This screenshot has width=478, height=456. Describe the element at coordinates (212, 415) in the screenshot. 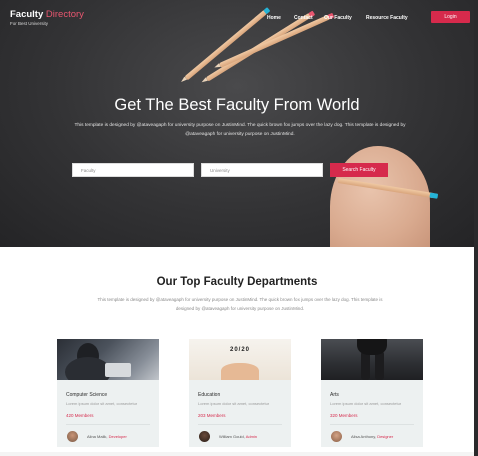

I see `card-members: 203 Members` at that location.